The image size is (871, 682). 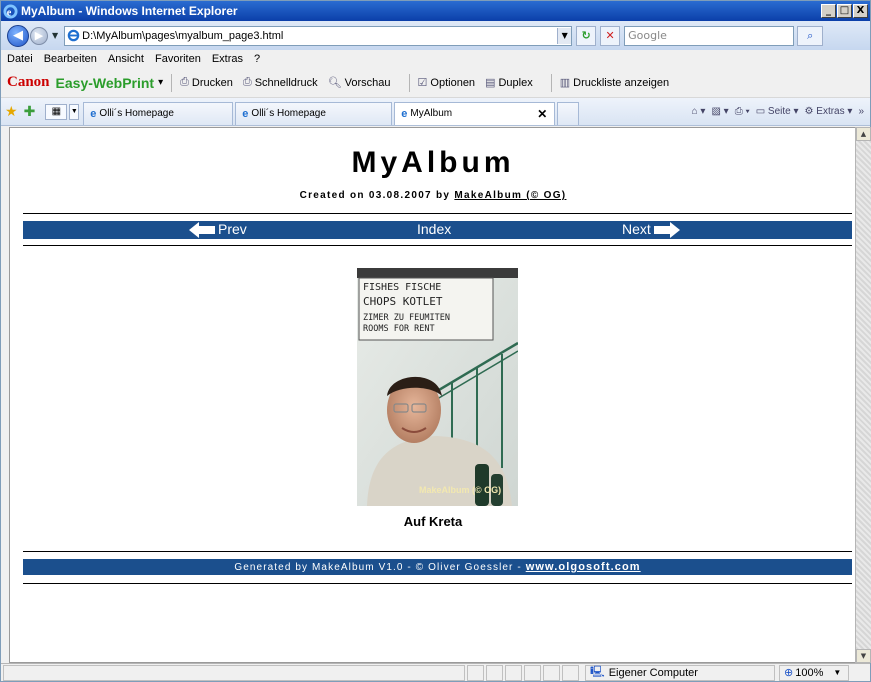 What do you see at coordinates (621, 82) in the screenshot?
I see `druckliste-label: Druckliste anzeigen` at bounding box center [621, 82].